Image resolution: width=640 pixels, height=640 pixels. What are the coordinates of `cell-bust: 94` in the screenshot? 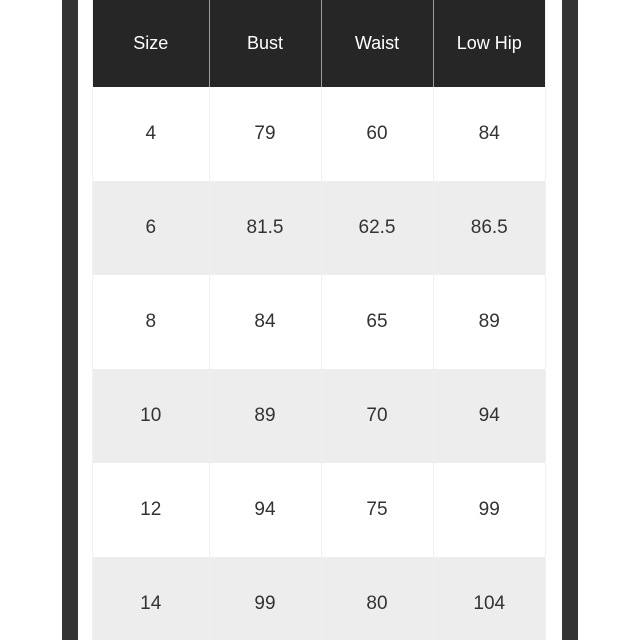 It's located at (265, 510).